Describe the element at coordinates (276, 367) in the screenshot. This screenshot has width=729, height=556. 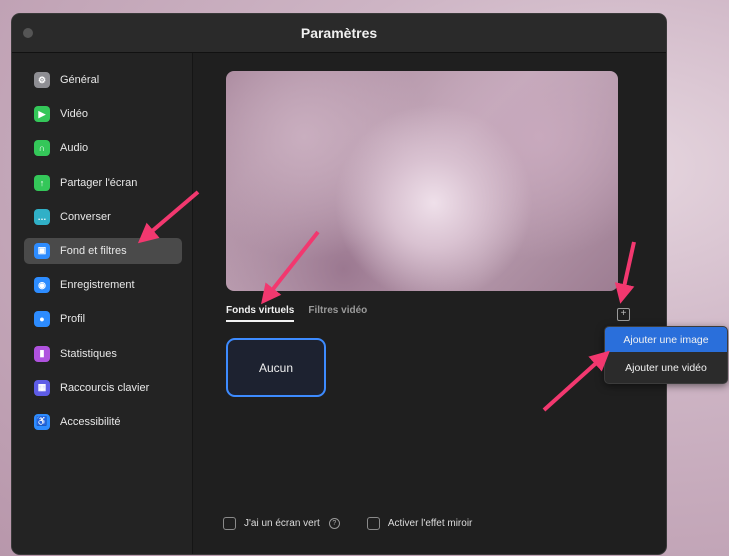
I see `background-none-option: Aucun` at that location.